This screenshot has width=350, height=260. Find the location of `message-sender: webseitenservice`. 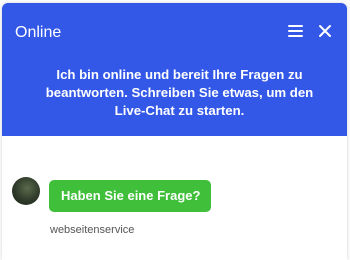

message-sender: webseitenservice is located at coordinates (92, 230).